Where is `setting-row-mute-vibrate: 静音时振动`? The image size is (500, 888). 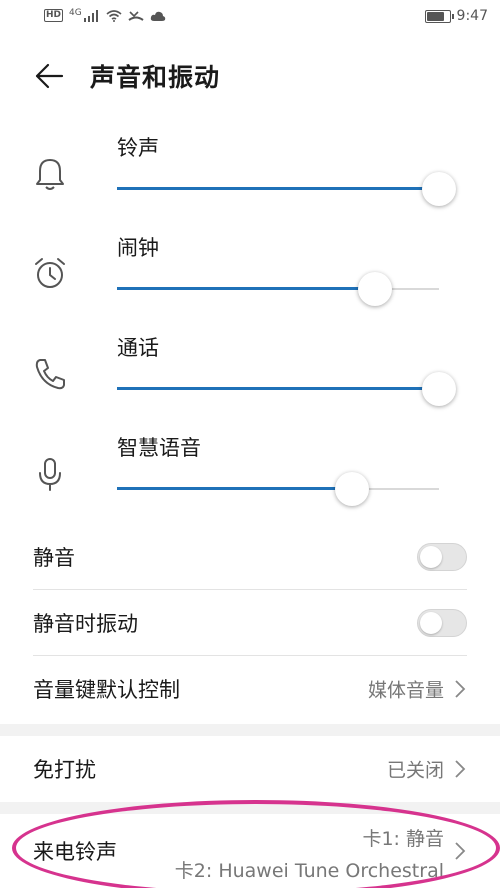
setting-row-mute-vibrate: 静音时振动 is located at coordinates (250, 623).